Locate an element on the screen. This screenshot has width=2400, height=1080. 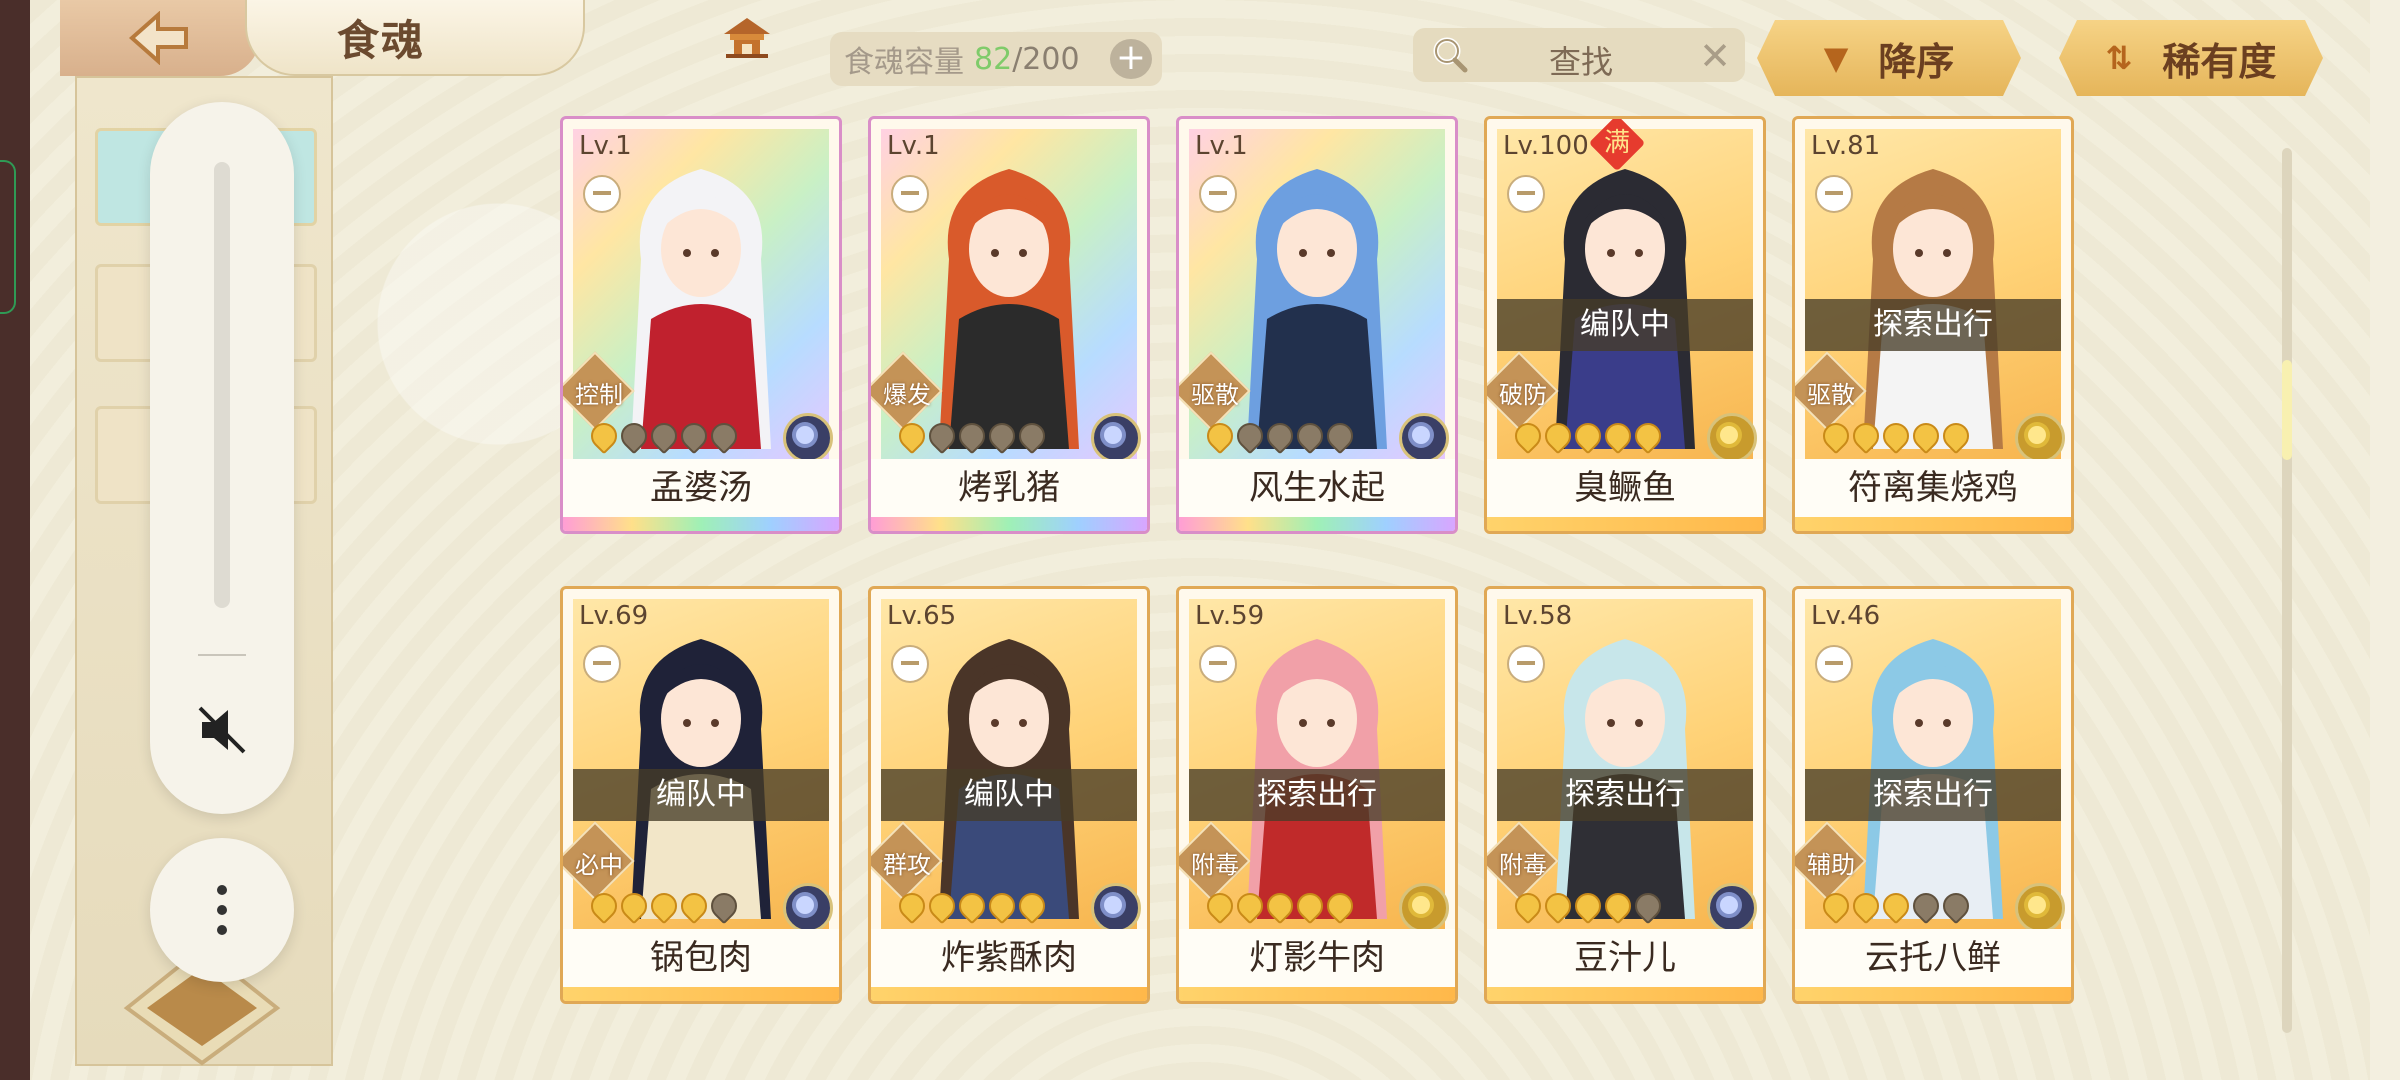
food-soul-card: Lv.69 编队中 必中 锅包肉 is located at coordinates (701, 795).